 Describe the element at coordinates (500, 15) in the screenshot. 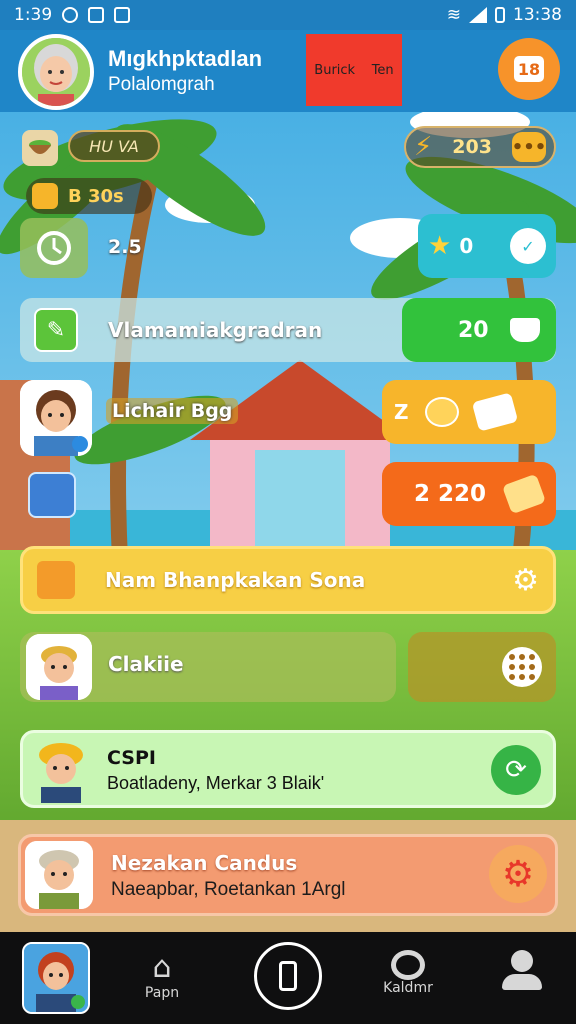

I see `battery-icon` at that location.